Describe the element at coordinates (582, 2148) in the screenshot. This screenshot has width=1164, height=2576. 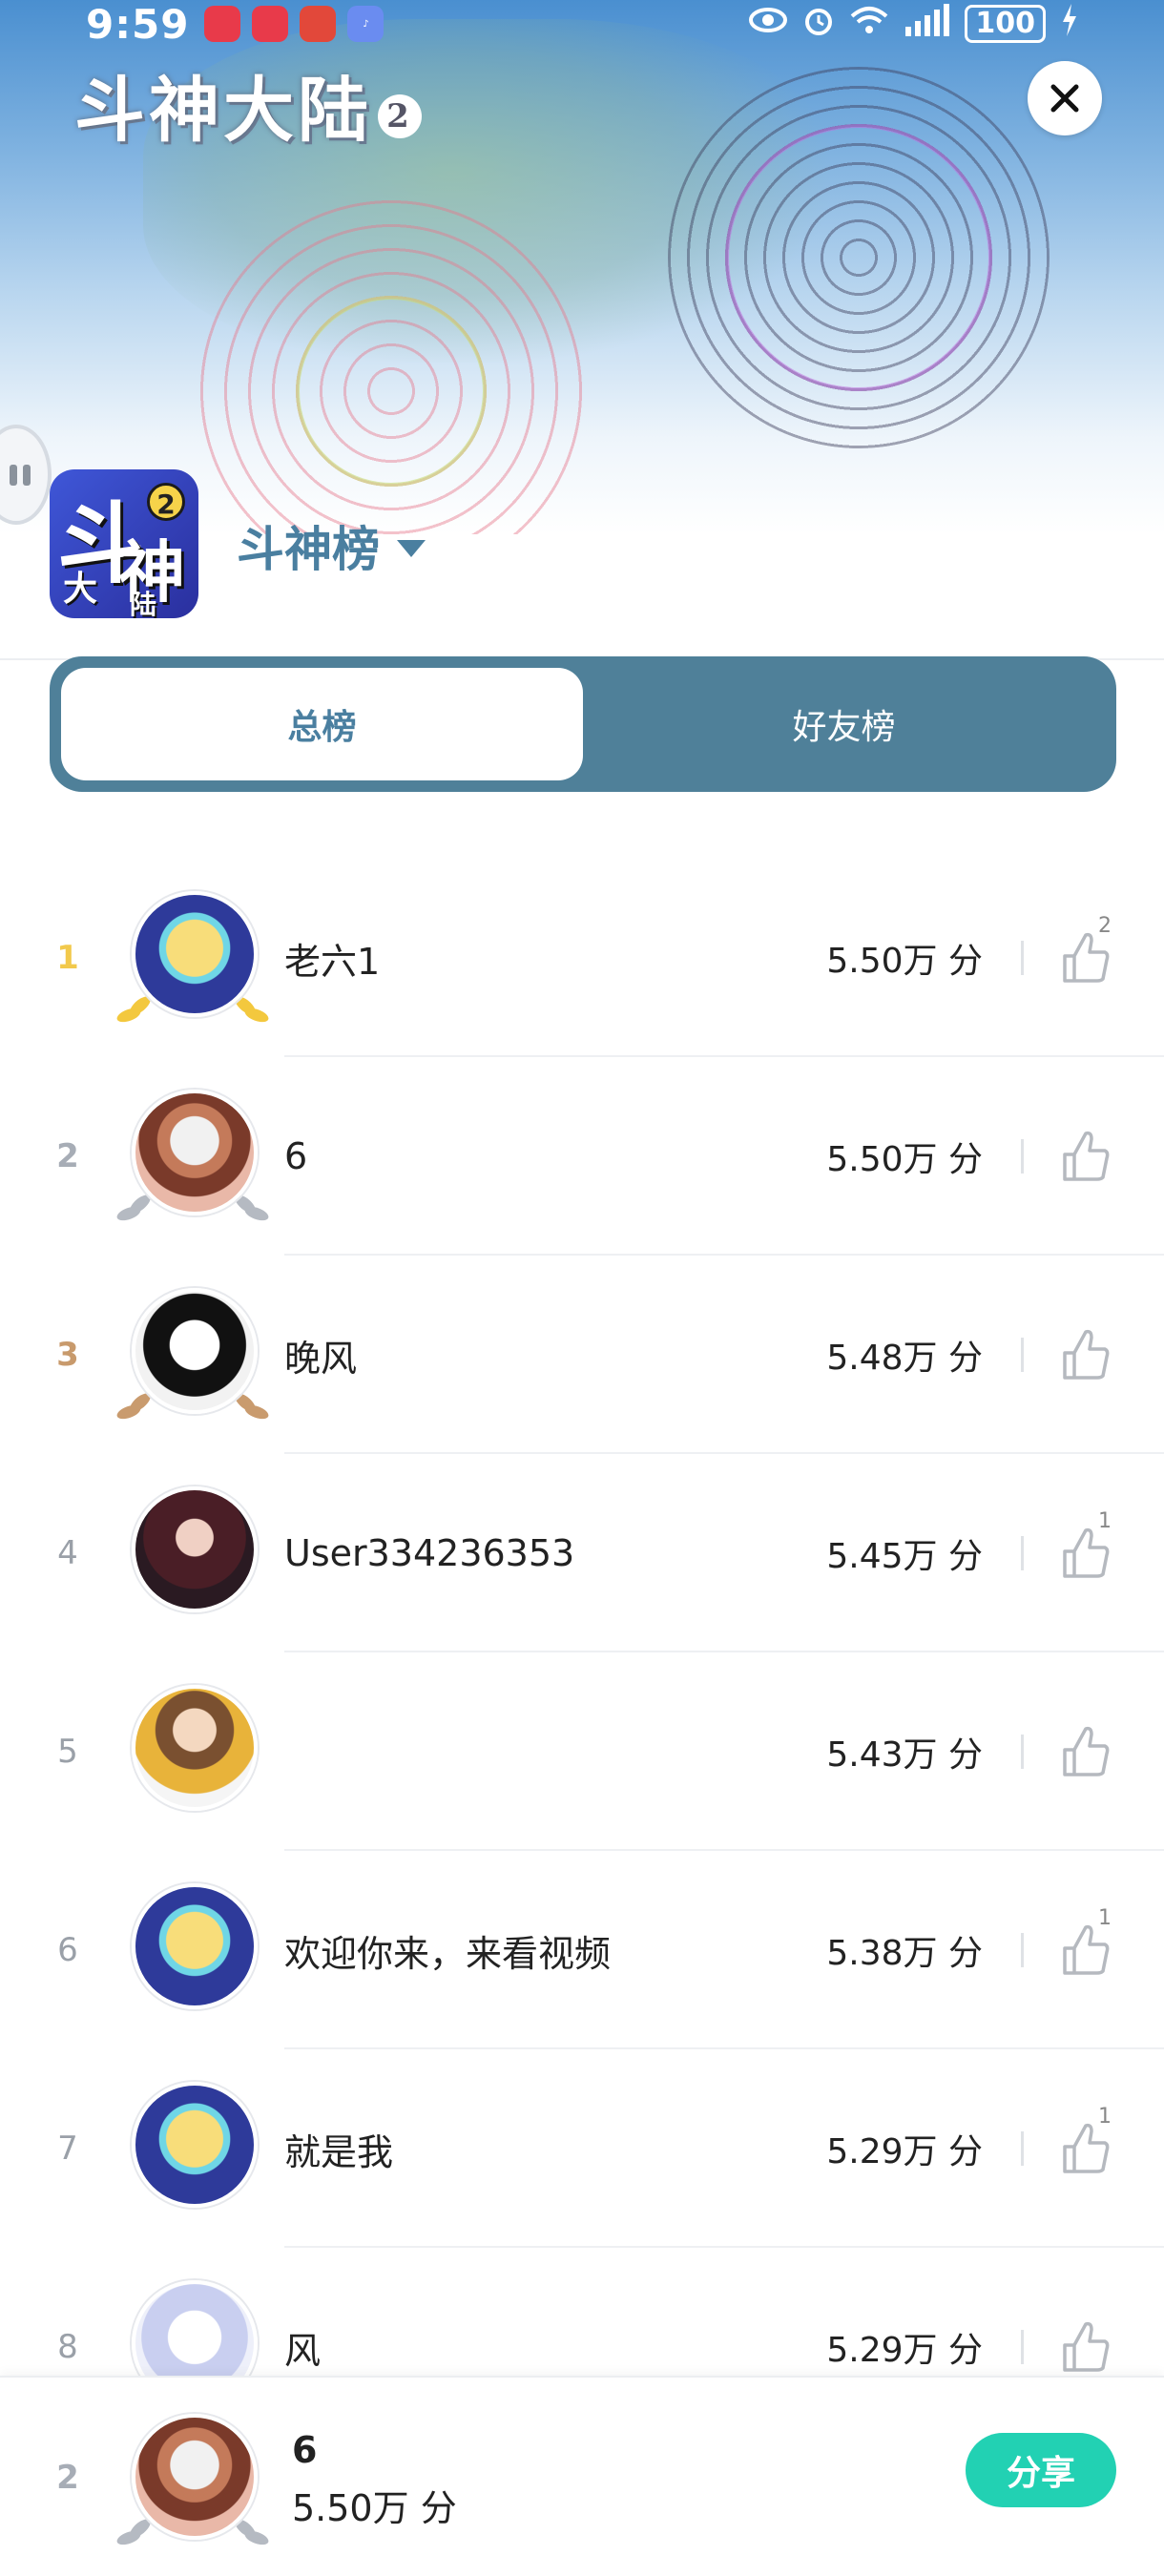
I see `ranking-row: 7 就是我 5.29万 分 1` at that location.